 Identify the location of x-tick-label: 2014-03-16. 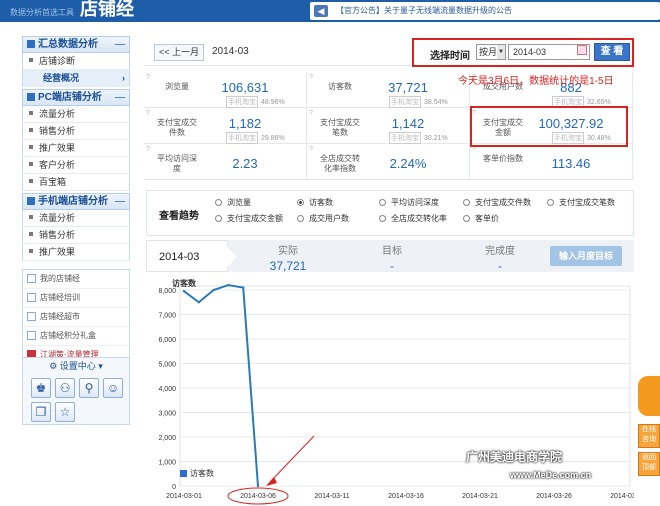
(406, 496).